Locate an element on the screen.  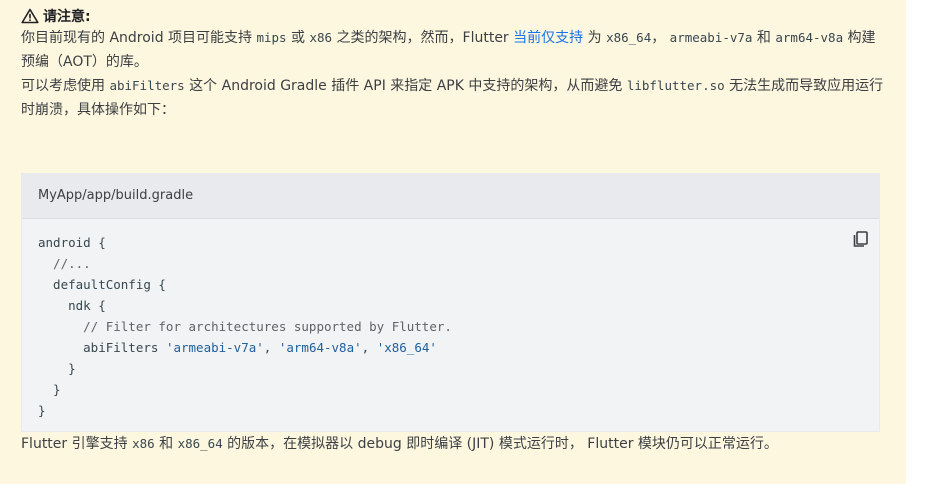
code-string: 'arm64-v8a' is located at coordinates (320, 347).